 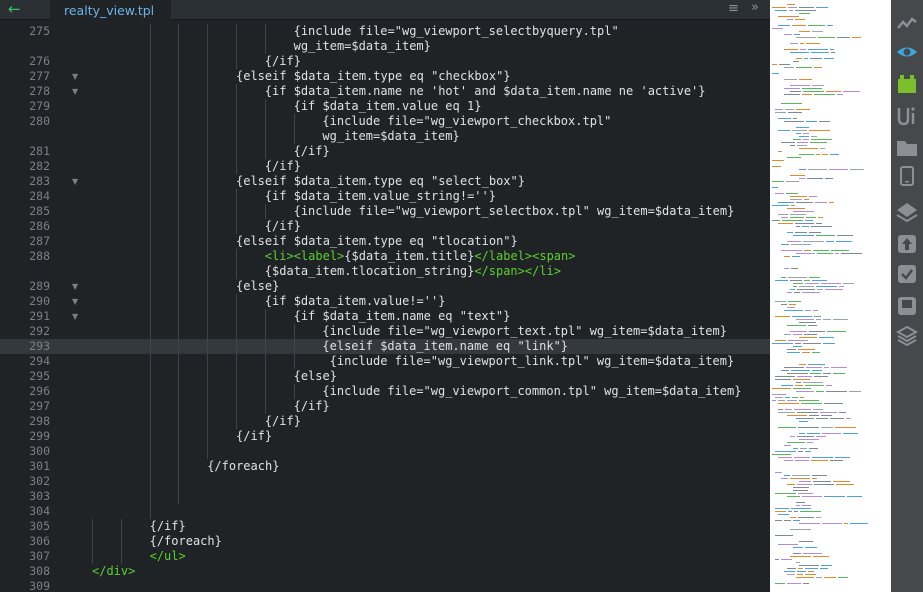 What do you see at coordinates (110, 10) in the screenshot?
I see `file-tab: realty_view.tpl` at bounding box center [110, 10].